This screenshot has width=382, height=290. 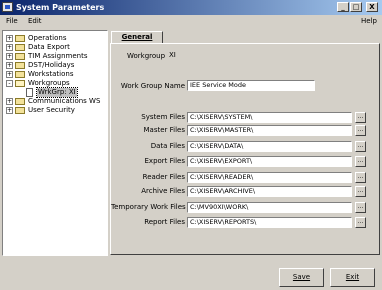 I want to click on folder-open-icon, so click(x=20, y=83).